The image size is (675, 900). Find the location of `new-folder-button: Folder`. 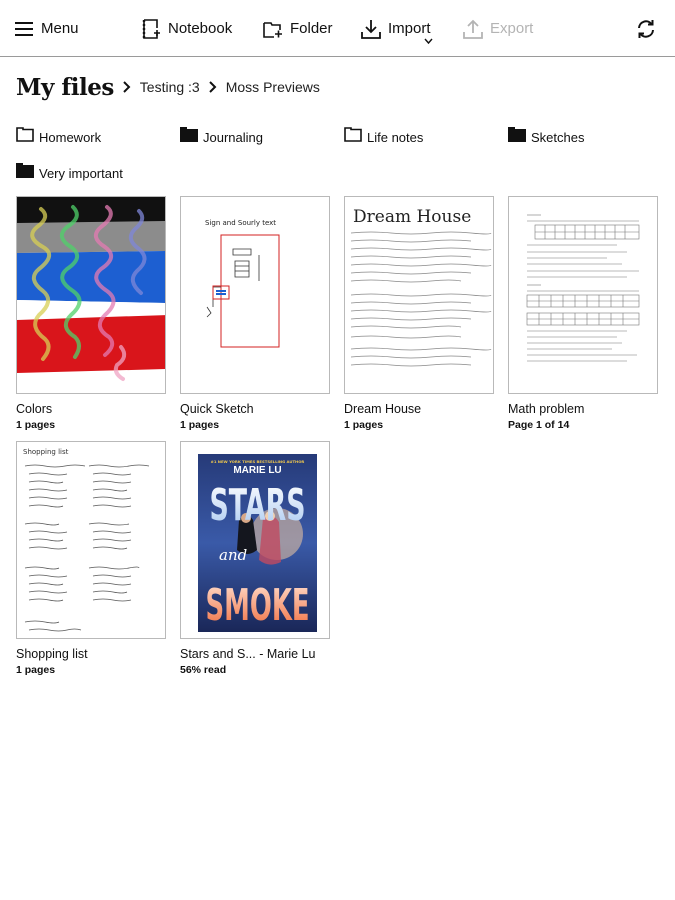

new-folder-button: Folder is located at coordinates (298, 28).